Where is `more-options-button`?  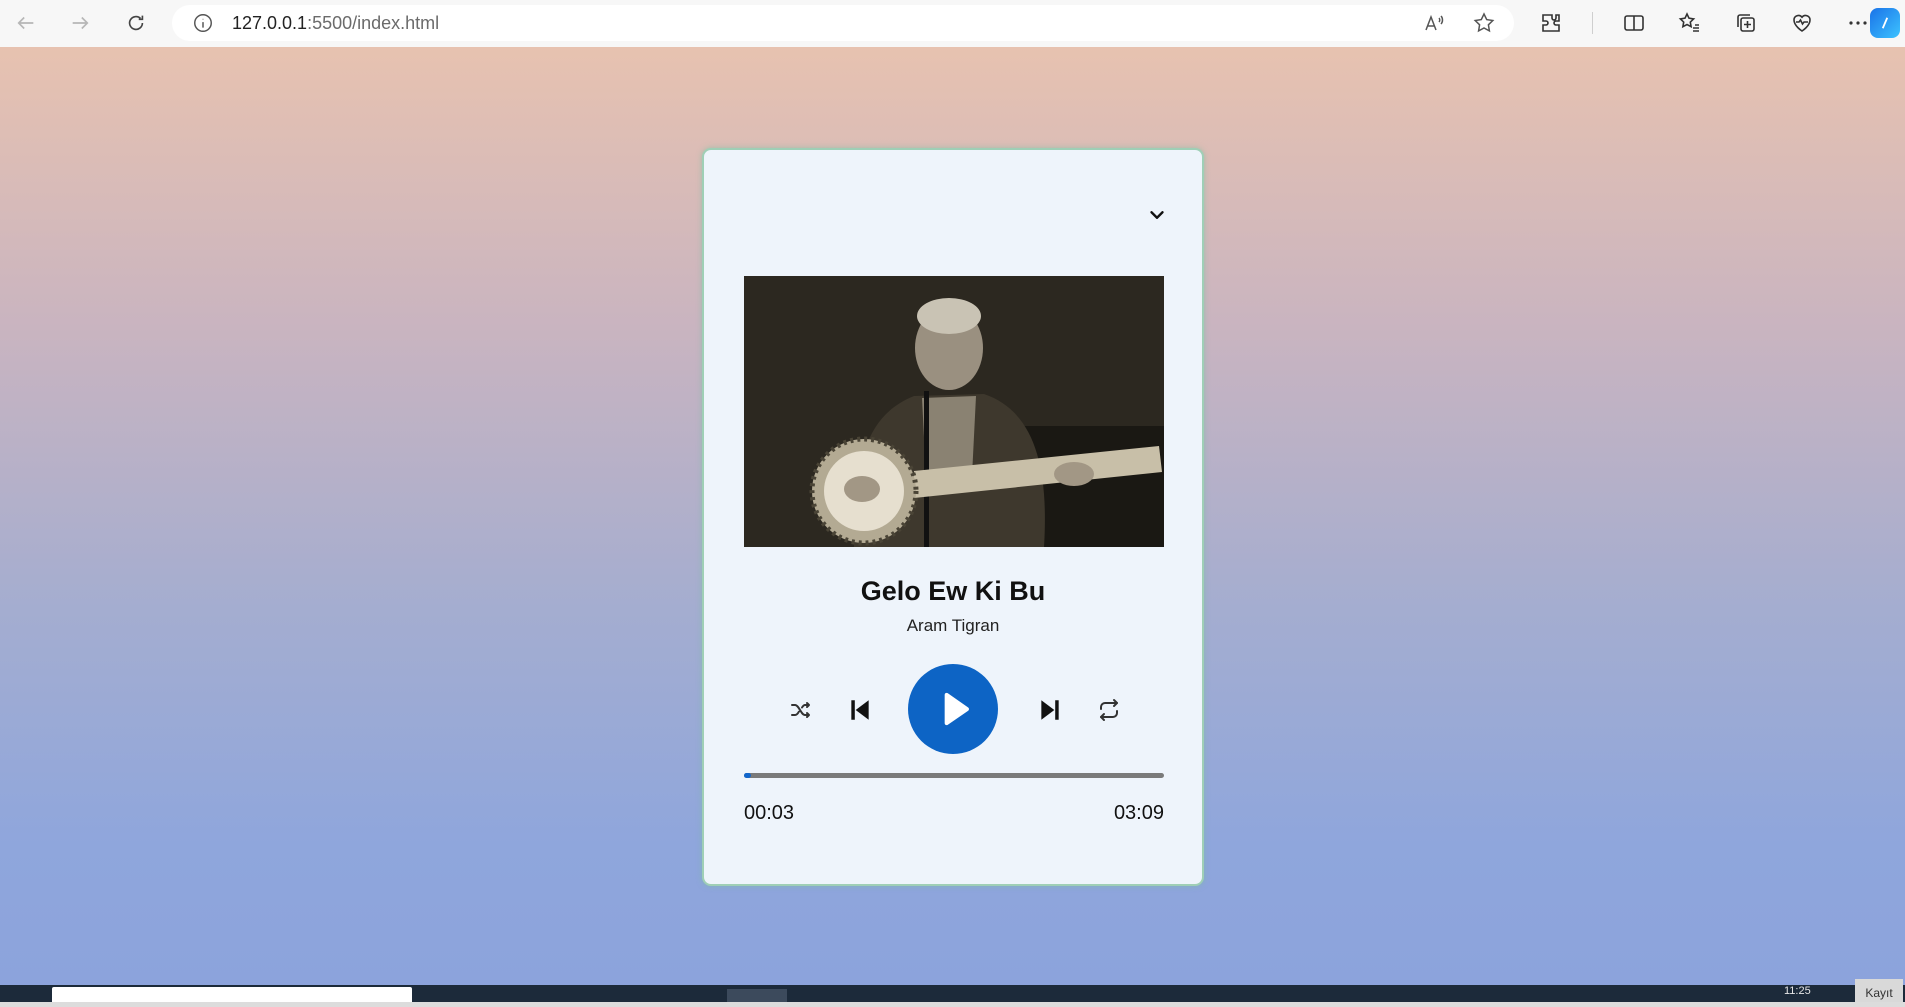
more-options-button is located at coordinates (1858, 23).